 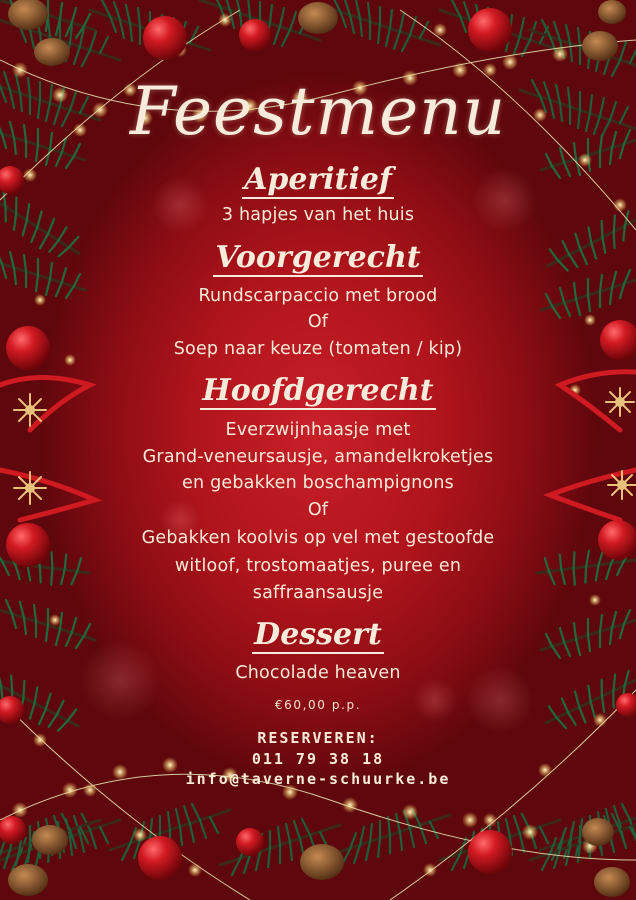 What do you see at coordinates (318, 349) in the screenshot?
I see `menu-line: Soep naar keuze (tomaten / kip)` at bounding box center [318, 349].